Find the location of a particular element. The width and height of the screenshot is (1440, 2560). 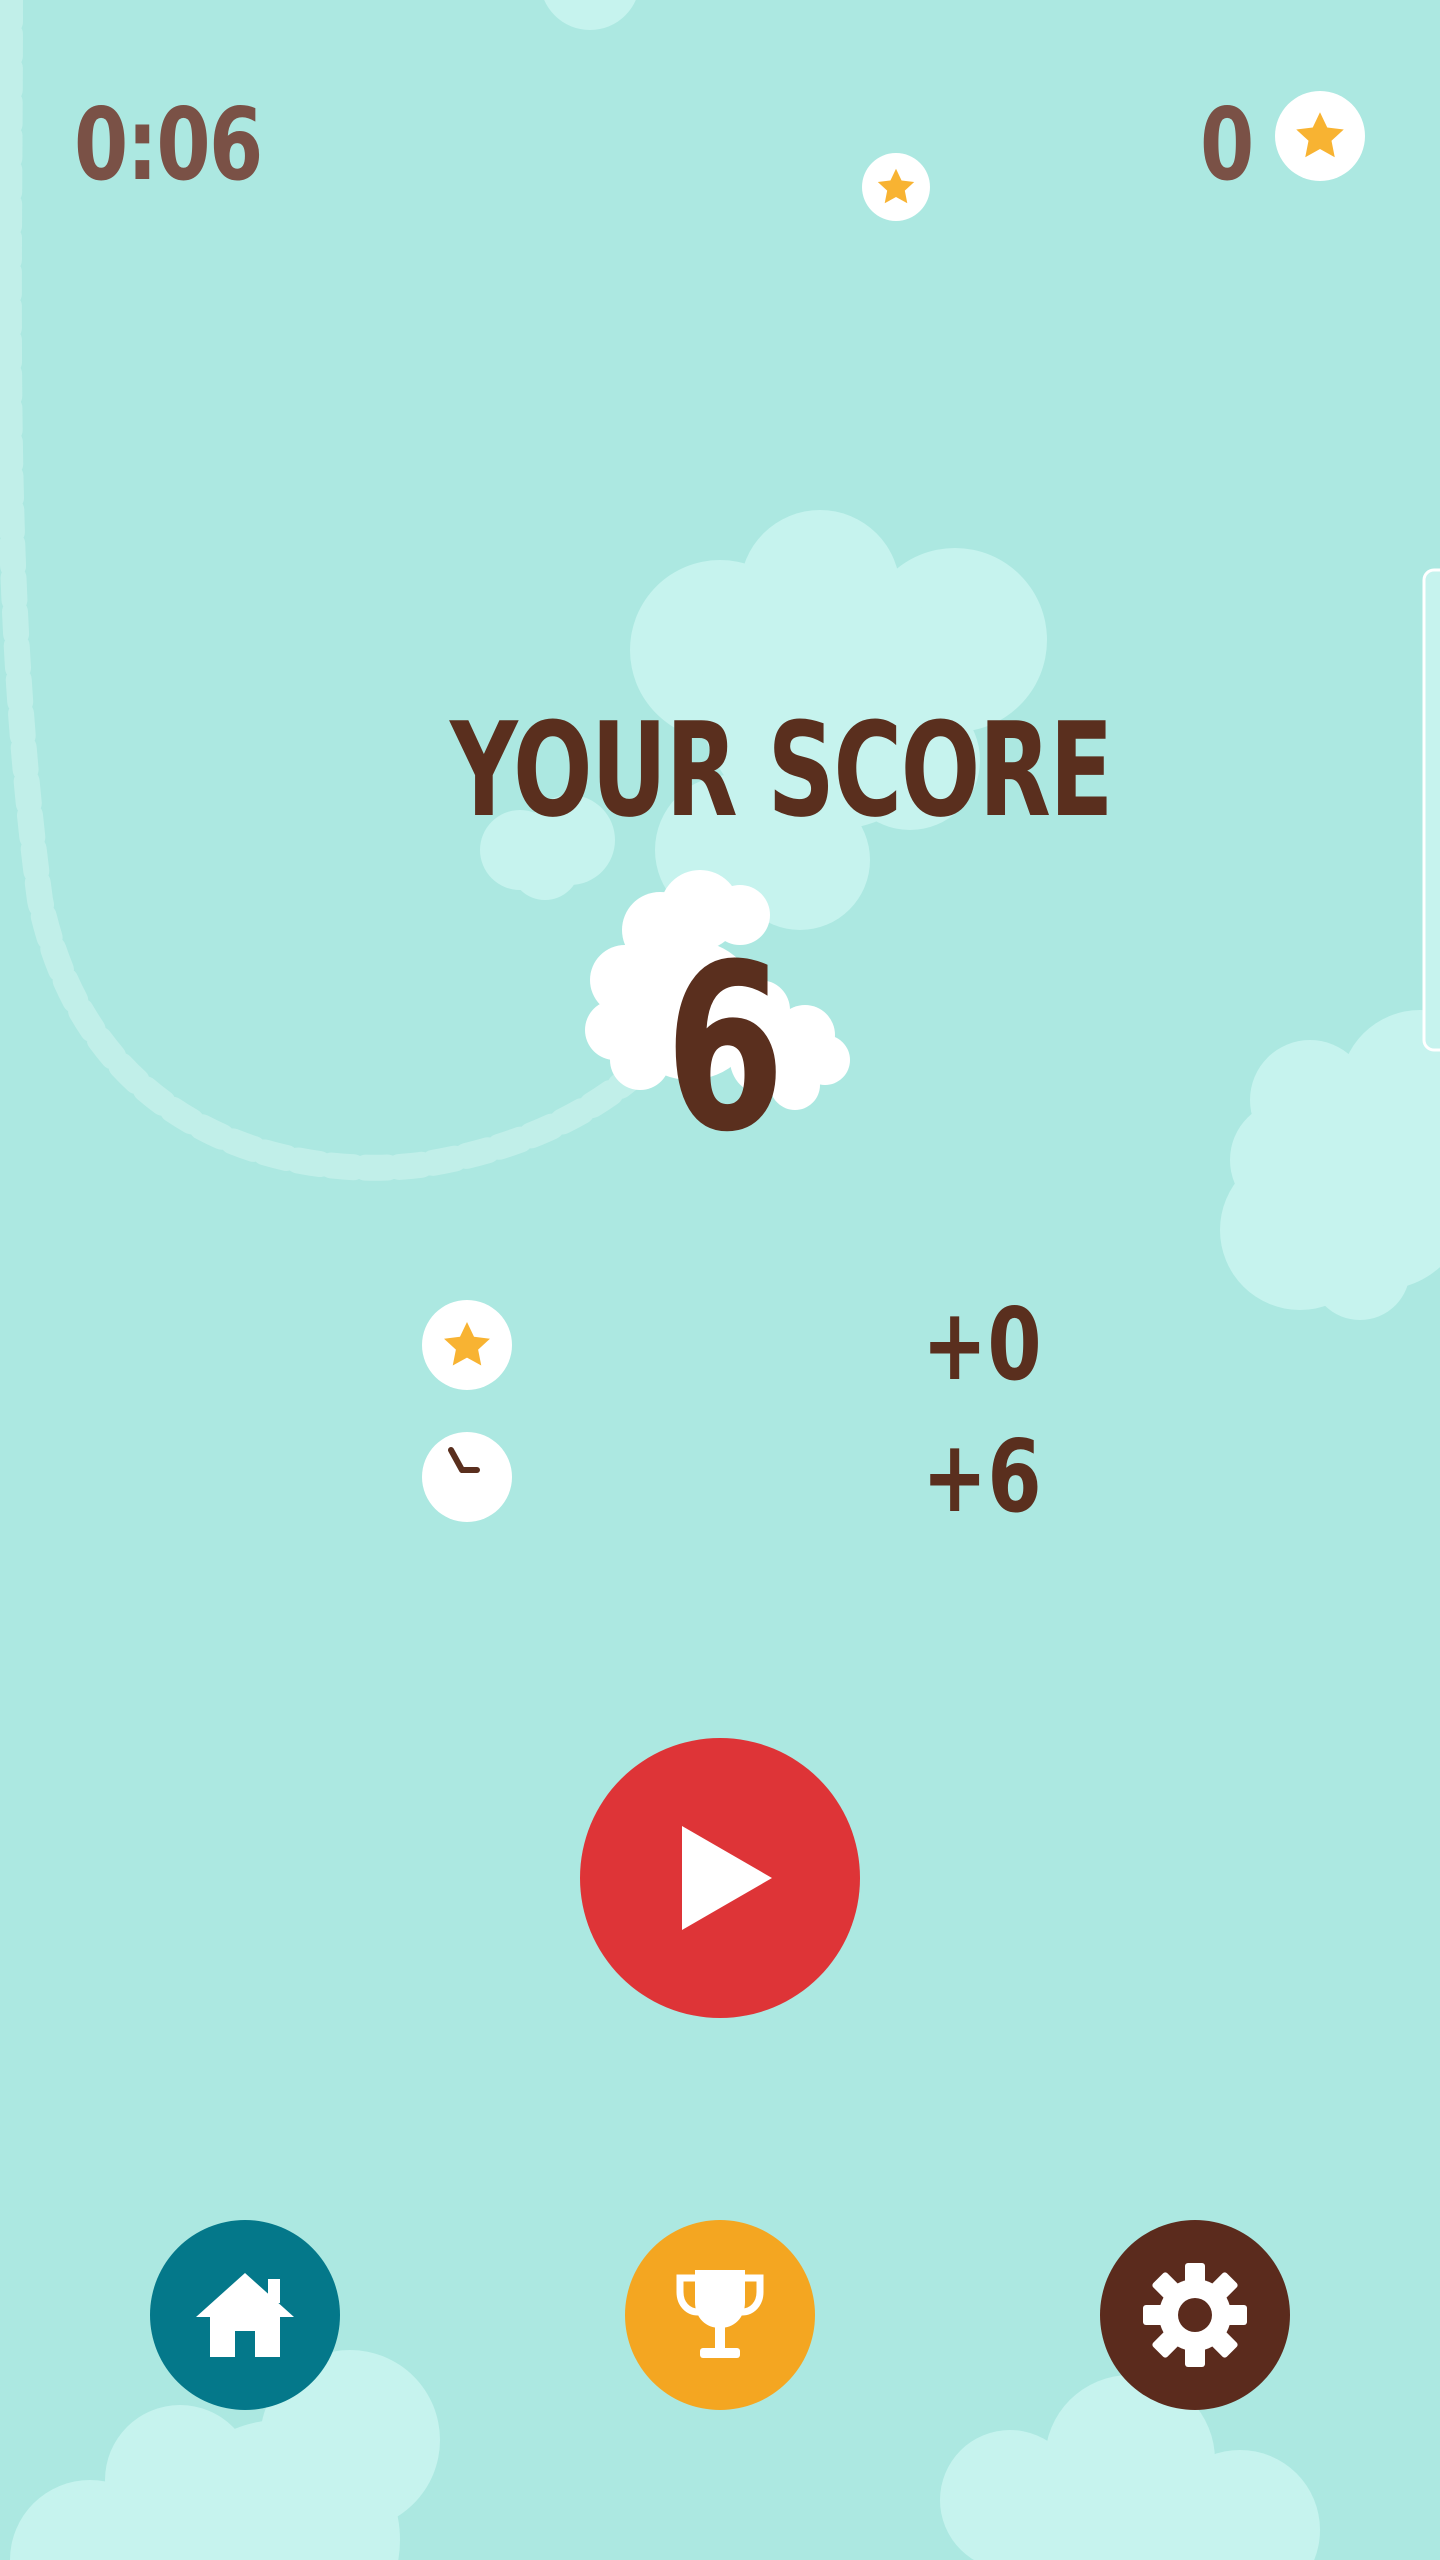

leaderboard-button is located at coordinates (720, 2315).